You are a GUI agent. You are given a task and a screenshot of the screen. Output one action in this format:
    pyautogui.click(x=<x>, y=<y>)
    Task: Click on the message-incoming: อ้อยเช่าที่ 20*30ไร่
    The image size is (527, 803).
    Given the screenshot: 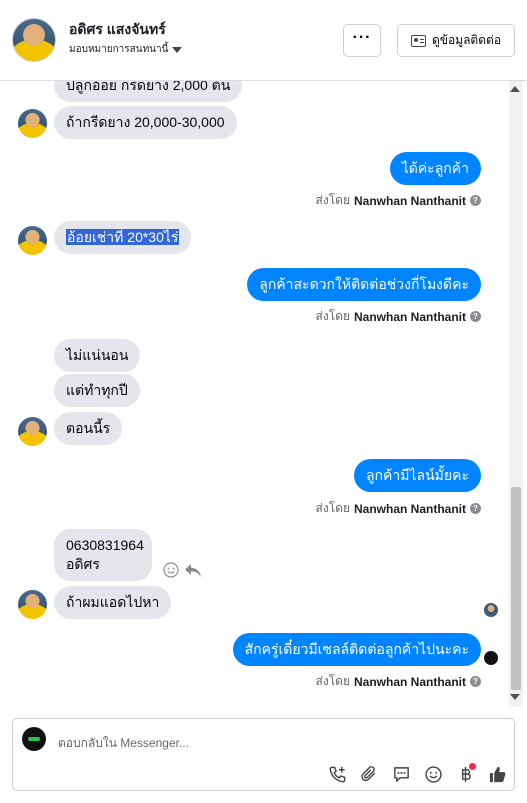 What is the action you would take?
    pyautogui.click(x=123, y=237)
    